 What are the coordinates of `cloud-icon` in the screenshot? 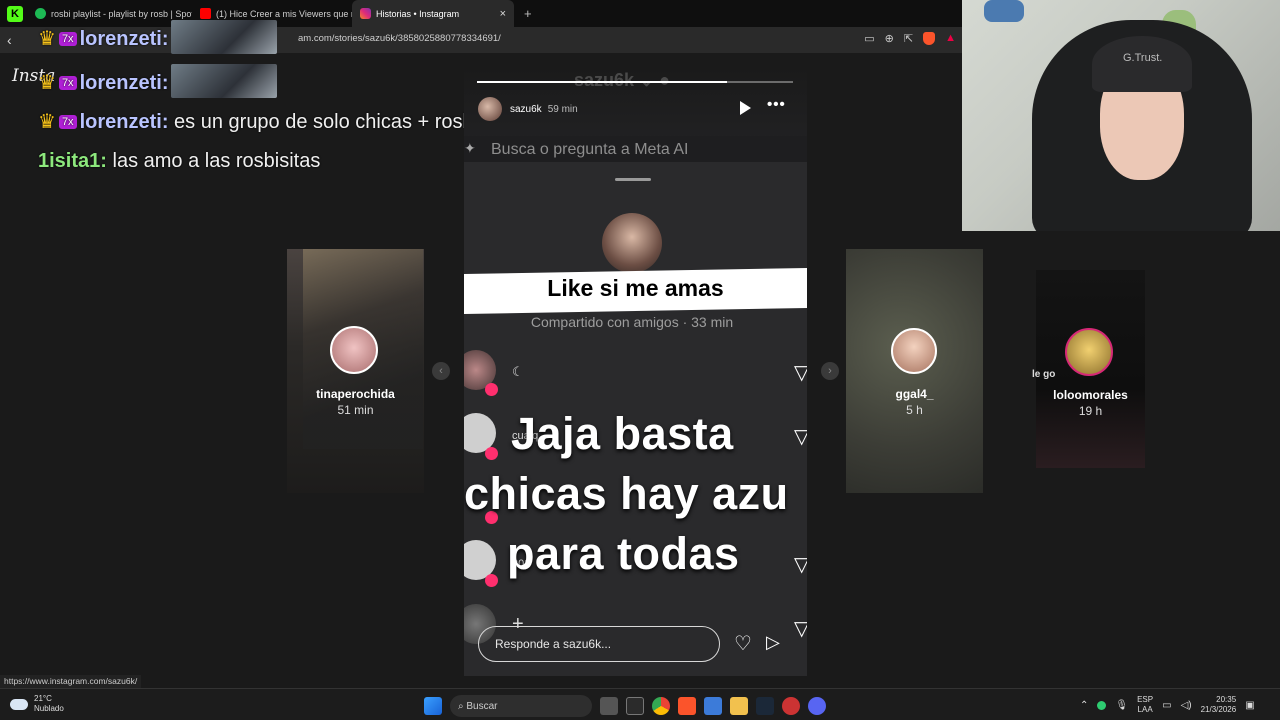 It's located at (19, 704).